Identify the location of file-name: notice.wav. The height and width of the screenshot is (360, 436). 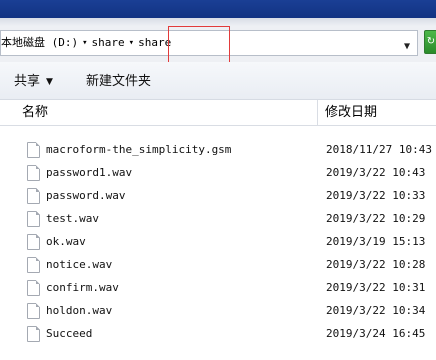
(79, 264).